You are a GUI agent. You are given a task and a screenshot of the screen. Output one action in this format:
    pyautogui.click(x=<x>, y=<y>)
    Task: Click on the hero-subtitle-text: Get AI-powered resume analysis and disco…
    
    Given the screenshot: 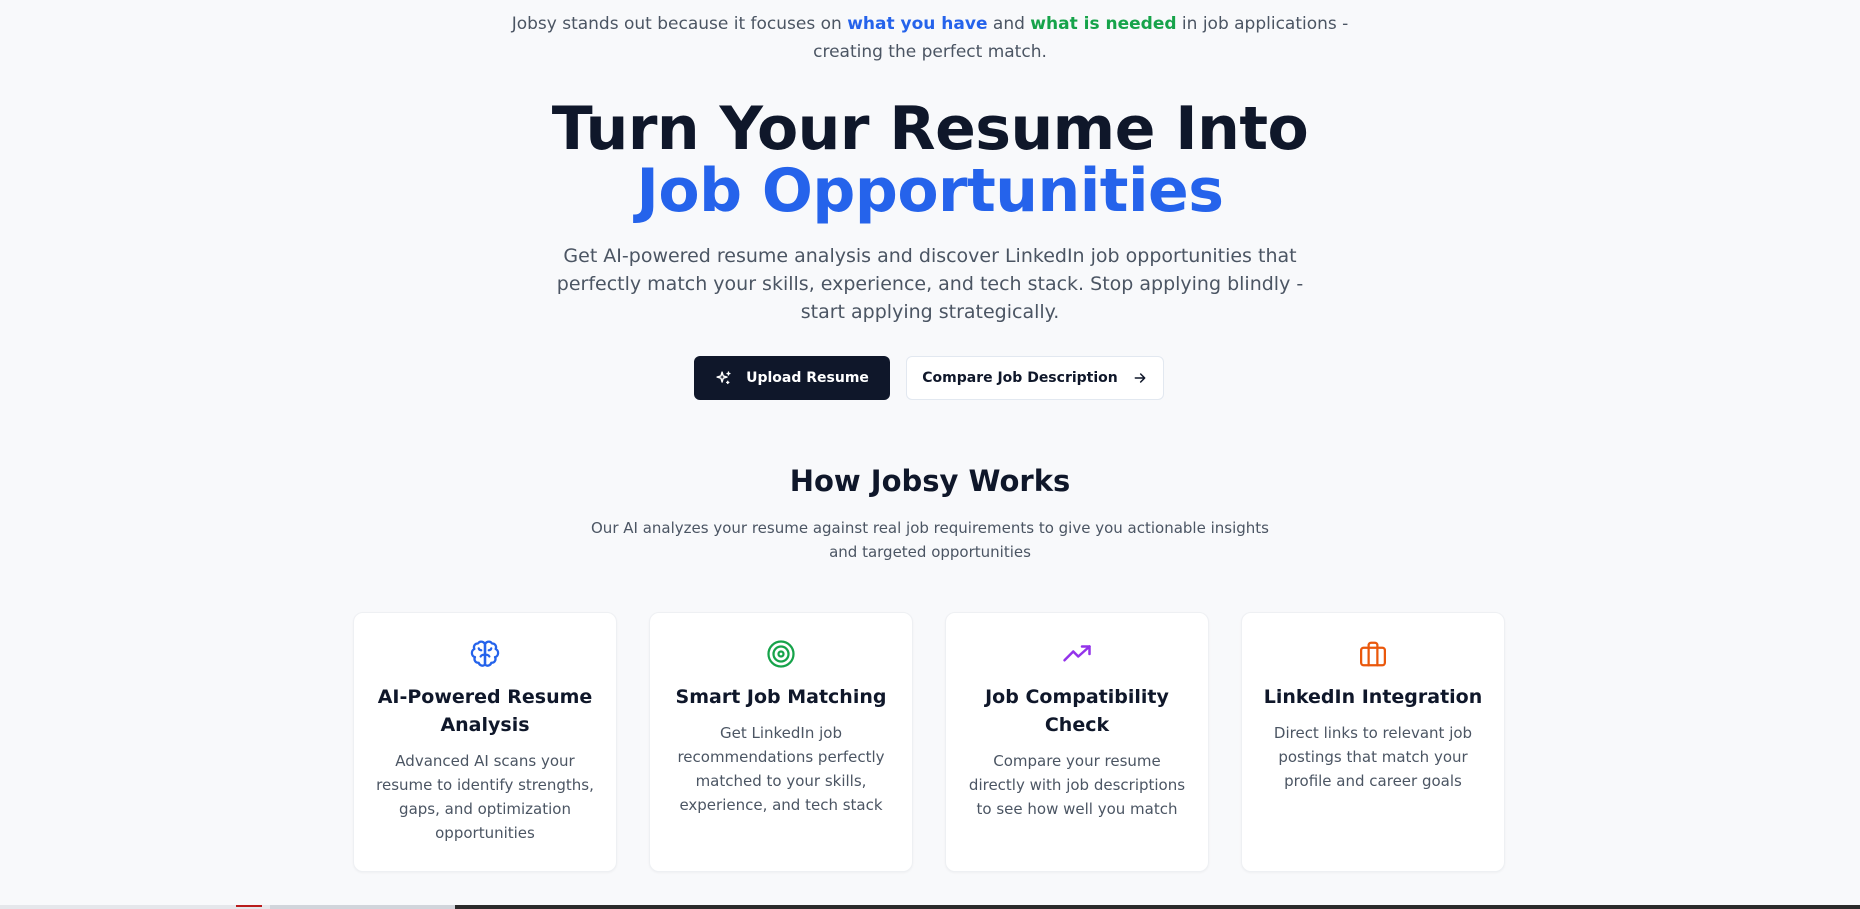 What is the action you would take?
    pyautogui.click(x=930, y=284)
    